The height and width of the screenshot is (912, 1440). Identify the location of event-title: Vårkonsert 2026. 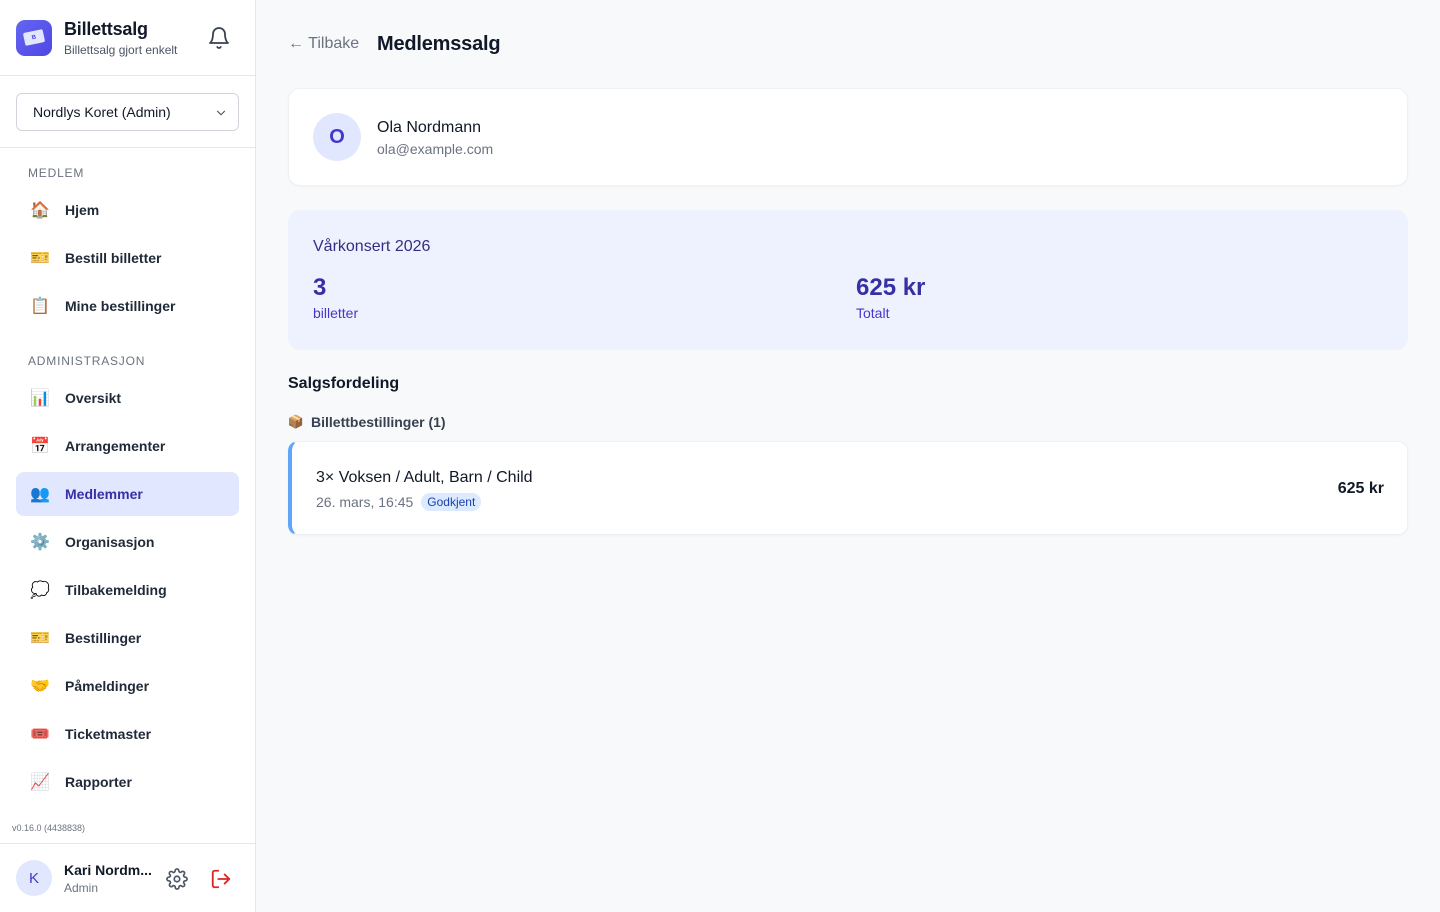
(372, 246).